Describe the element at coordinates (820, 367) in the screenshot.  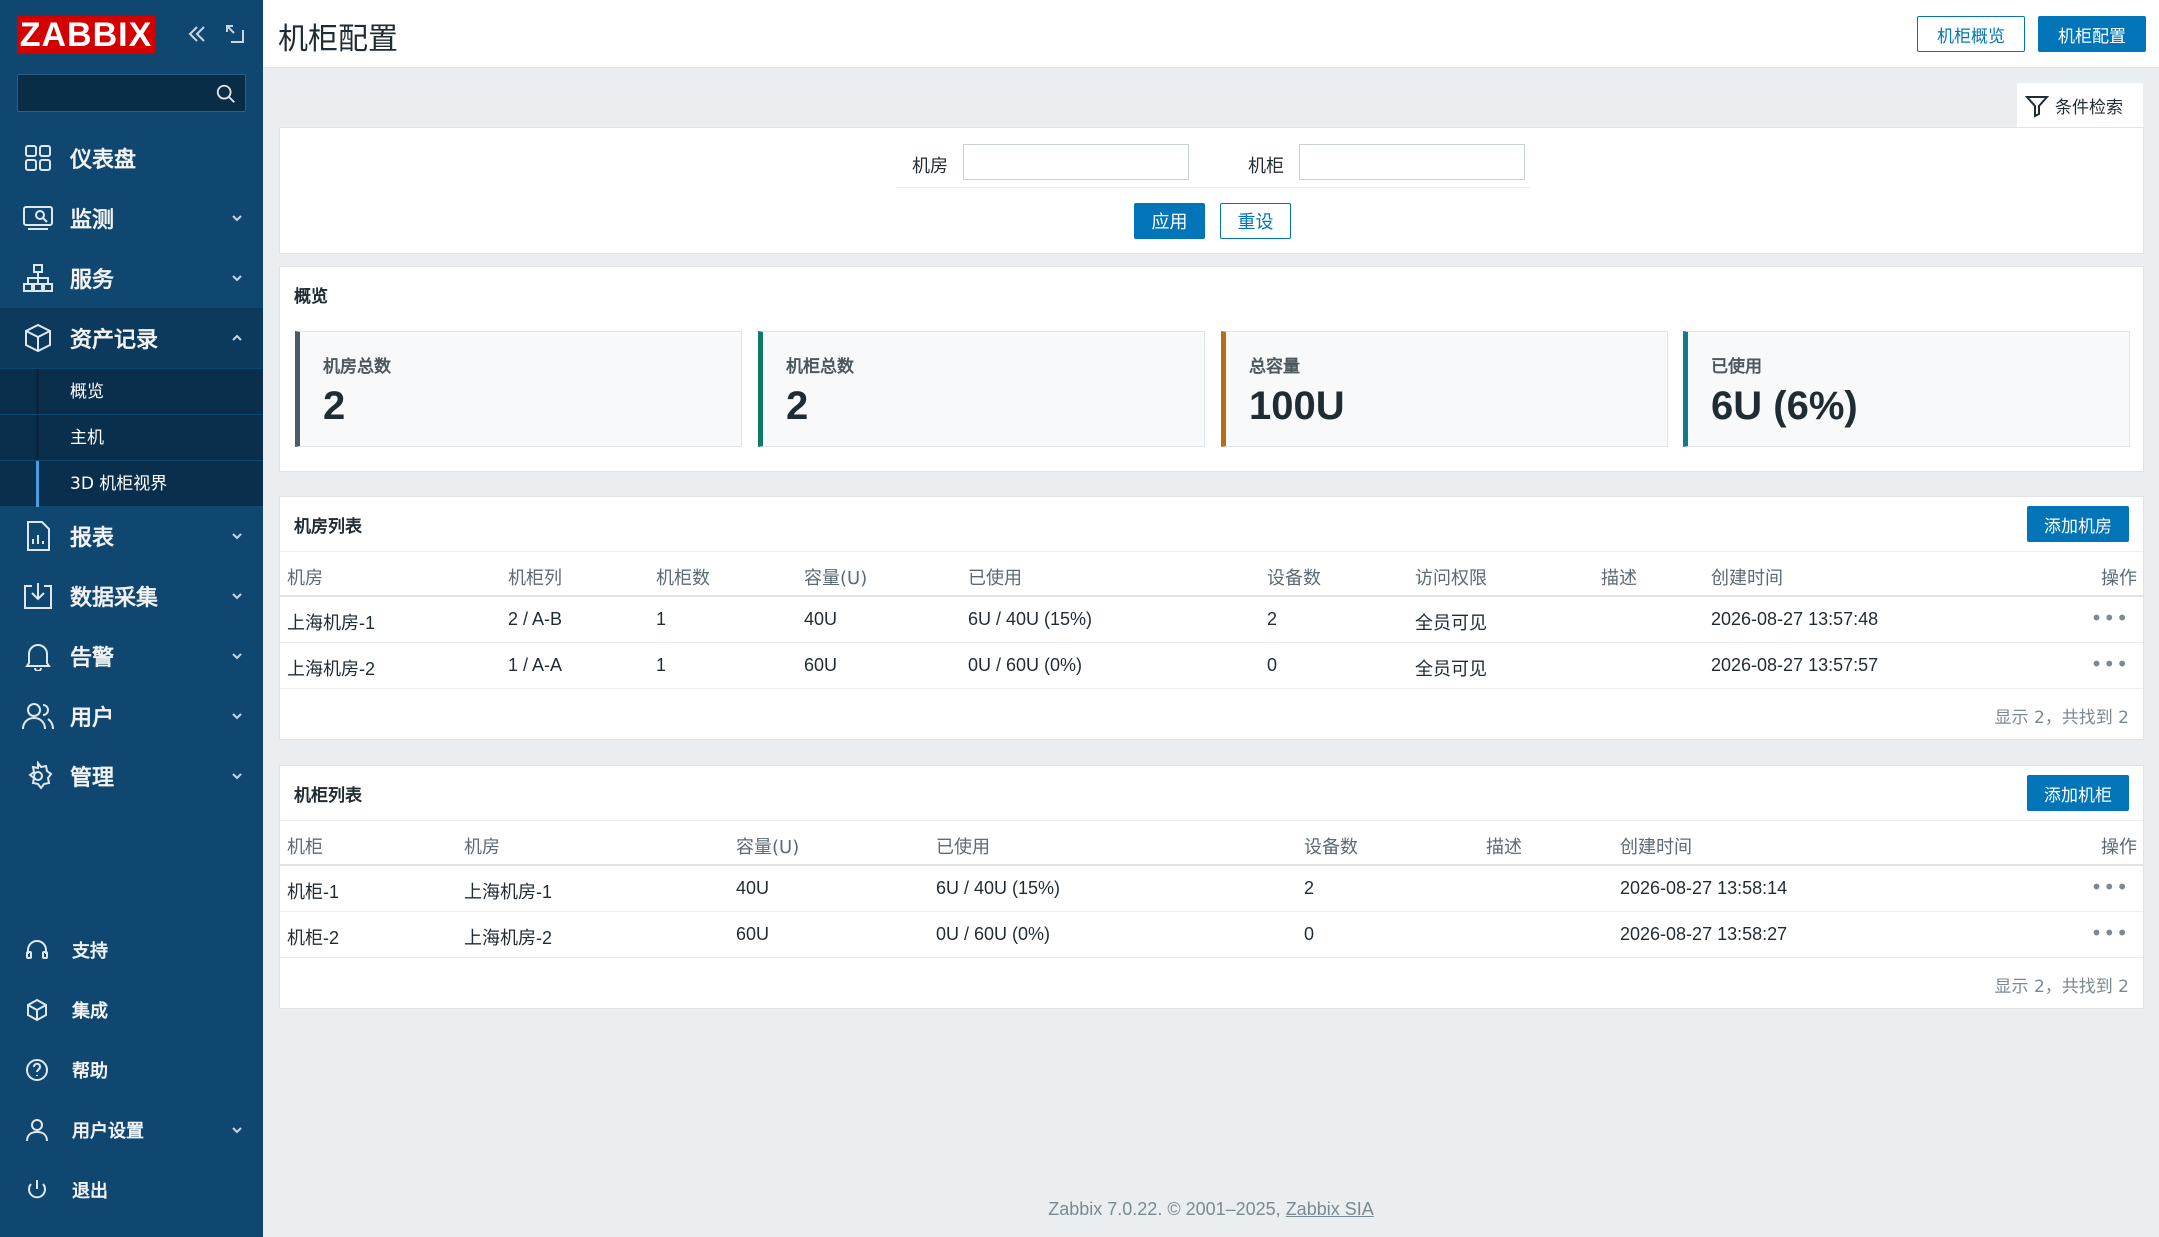
I see `stat-label: 机柜总数` at that location.